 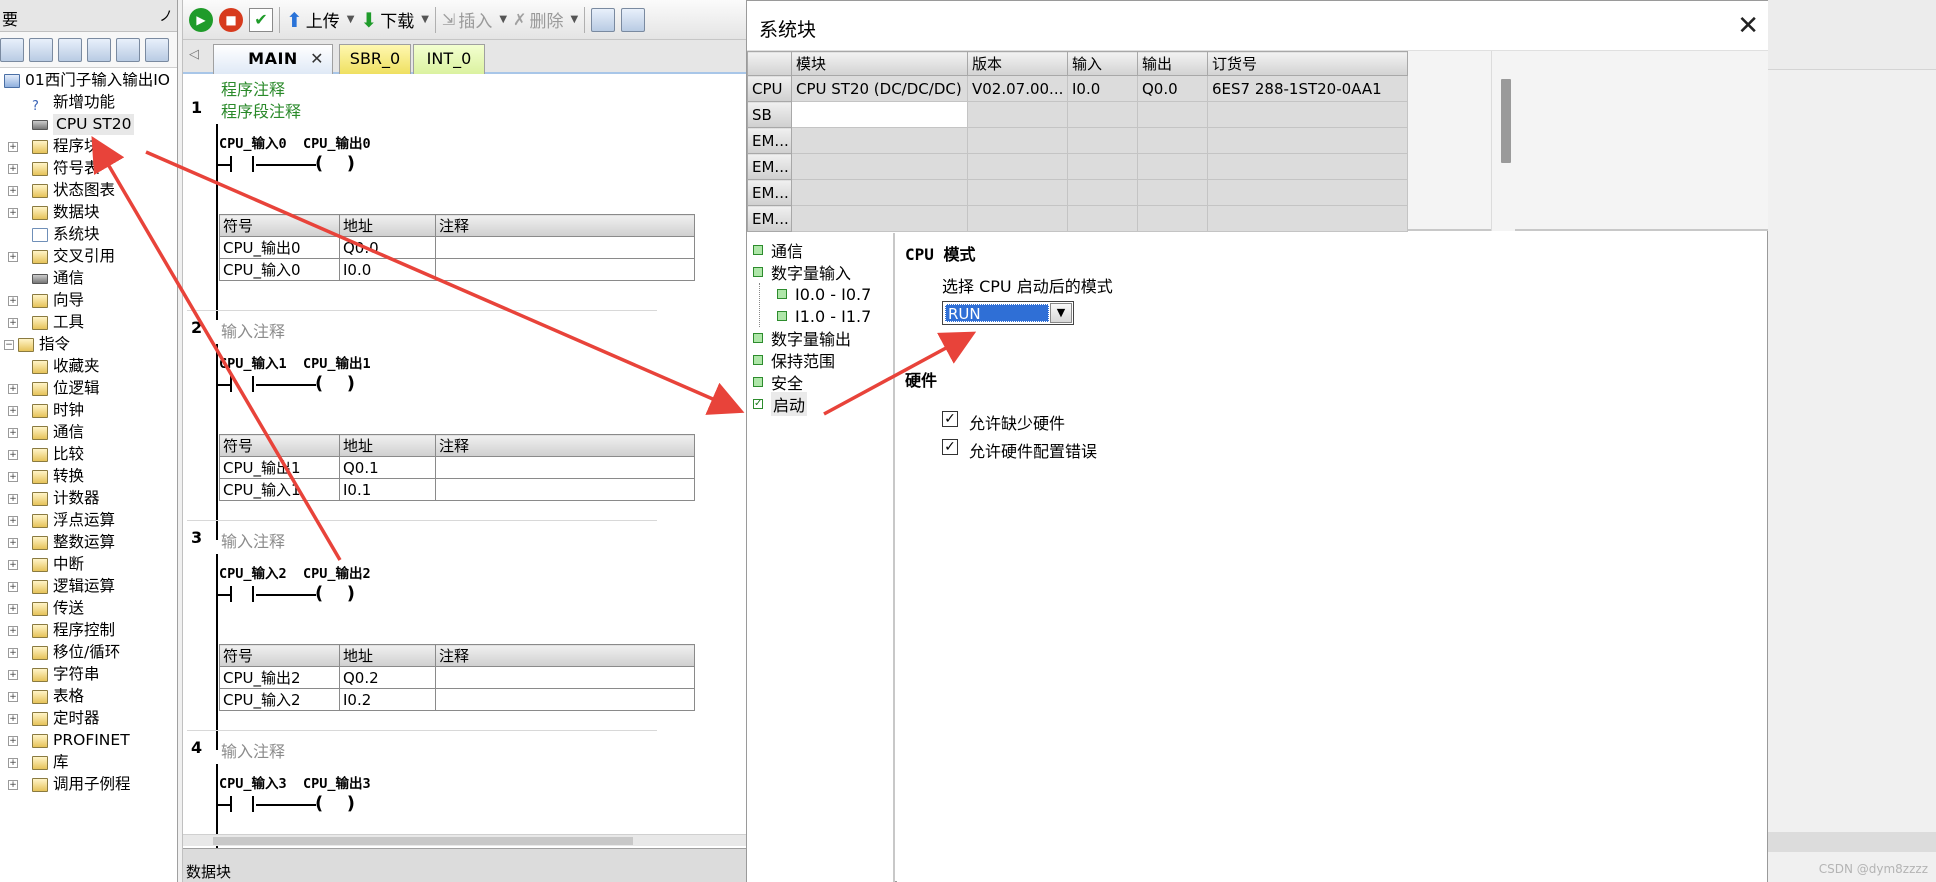 What do you see at coordinates (824, 294) in the screenshot?
I see `config-tree-item: I0.0 - I0.7` at bounding box center [824, 294].